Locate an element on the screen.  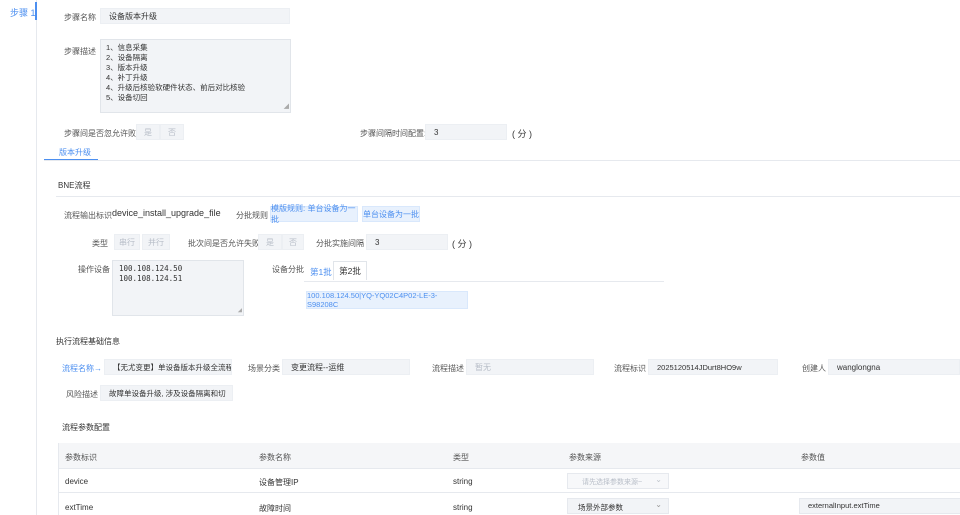
flow-desc-input: 暂无 is located at coordinates (530, 367).